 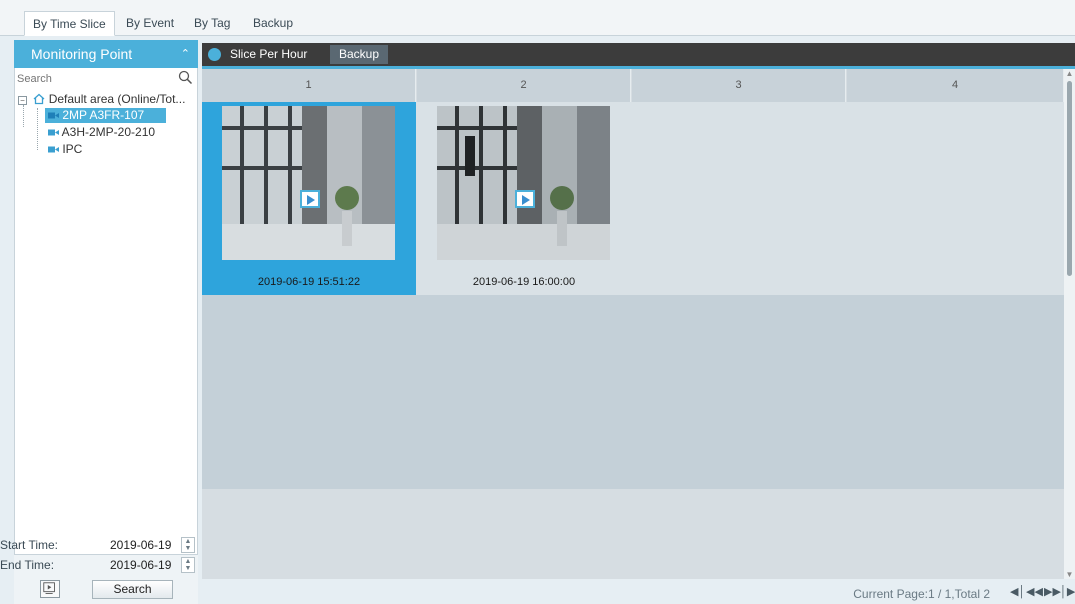 What do you see at coordinates (132, 589) in the screenshot?
I see `search-button: Search` at bounding box center [132, 589].